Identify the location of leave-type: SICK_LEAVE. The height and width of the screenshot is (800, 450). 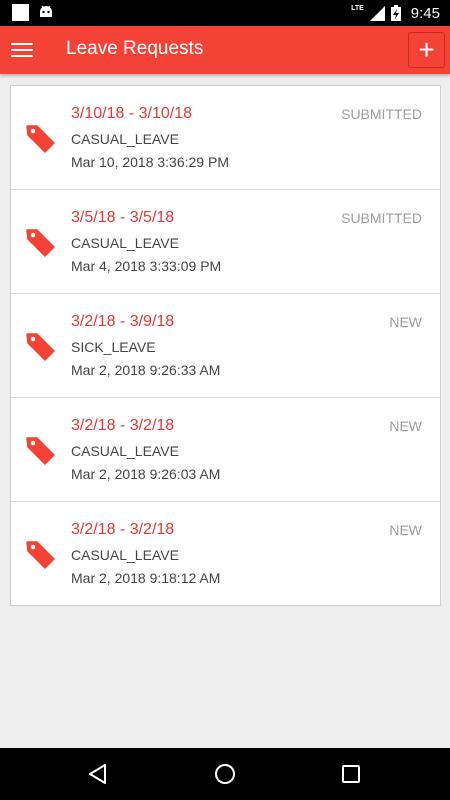
(113, 347).